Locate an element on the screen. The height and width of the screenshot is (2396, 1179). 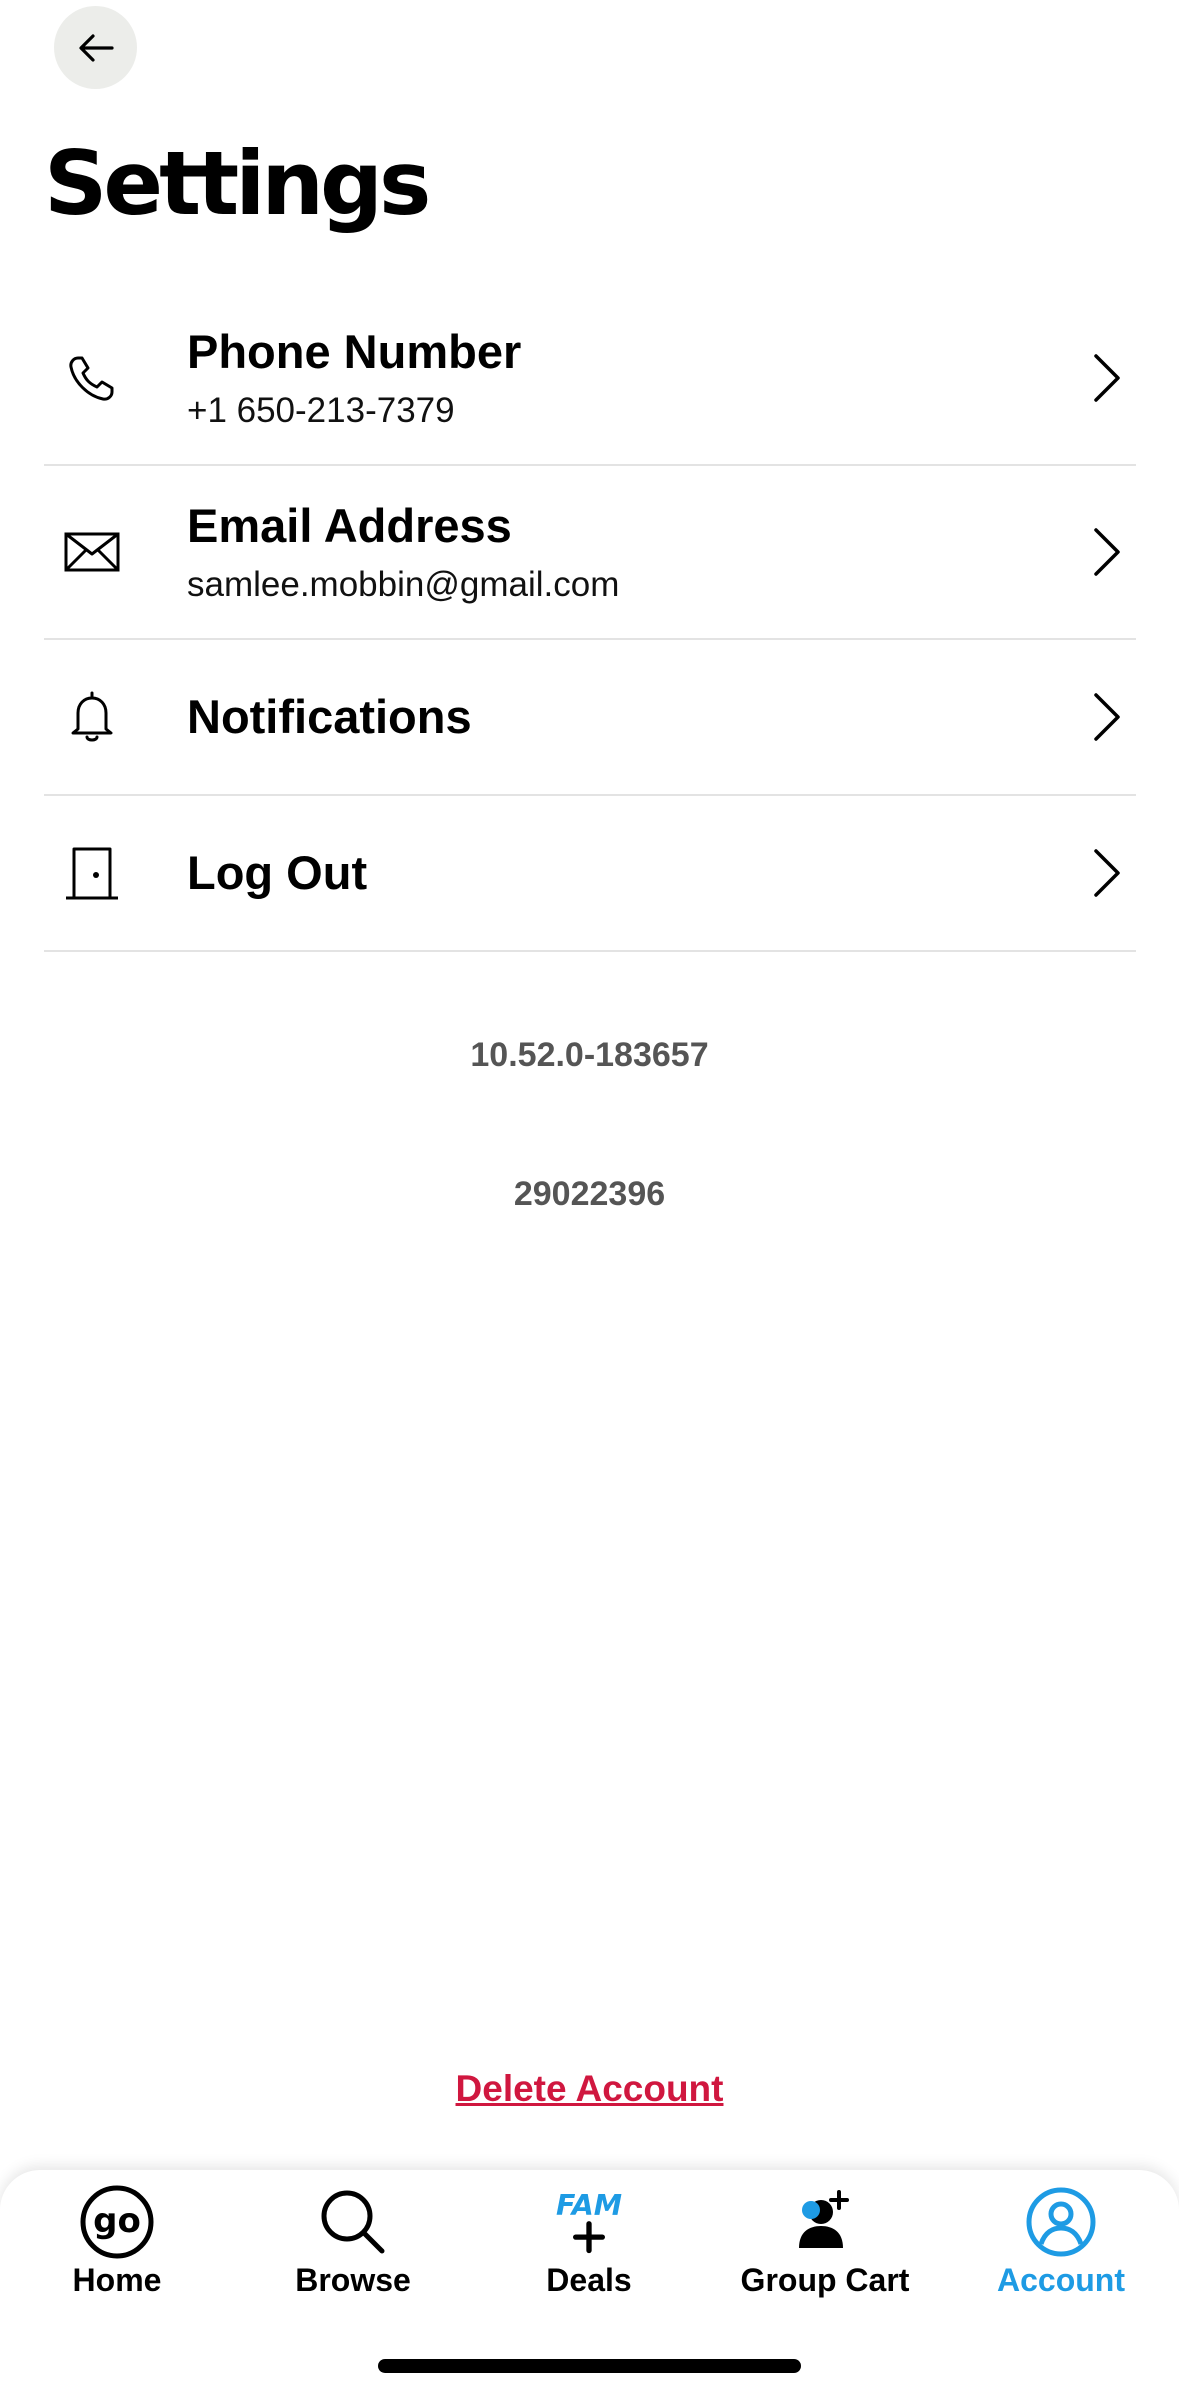
fam-plus-icon: FAM is located at coordinates (589, 2222).